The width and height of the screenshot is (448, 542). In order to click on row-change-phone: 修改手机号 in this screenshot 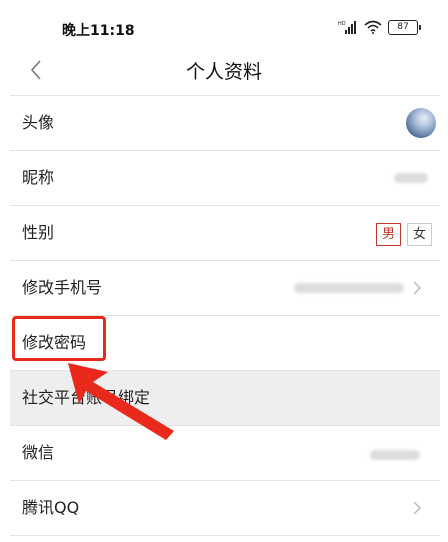, I will do `click(225, 287)`.